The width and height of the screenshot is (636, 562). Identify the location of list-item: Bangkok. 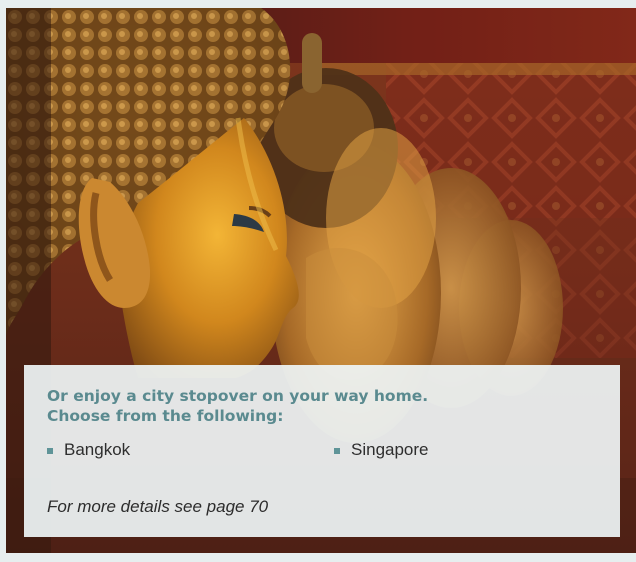
(88, 450).